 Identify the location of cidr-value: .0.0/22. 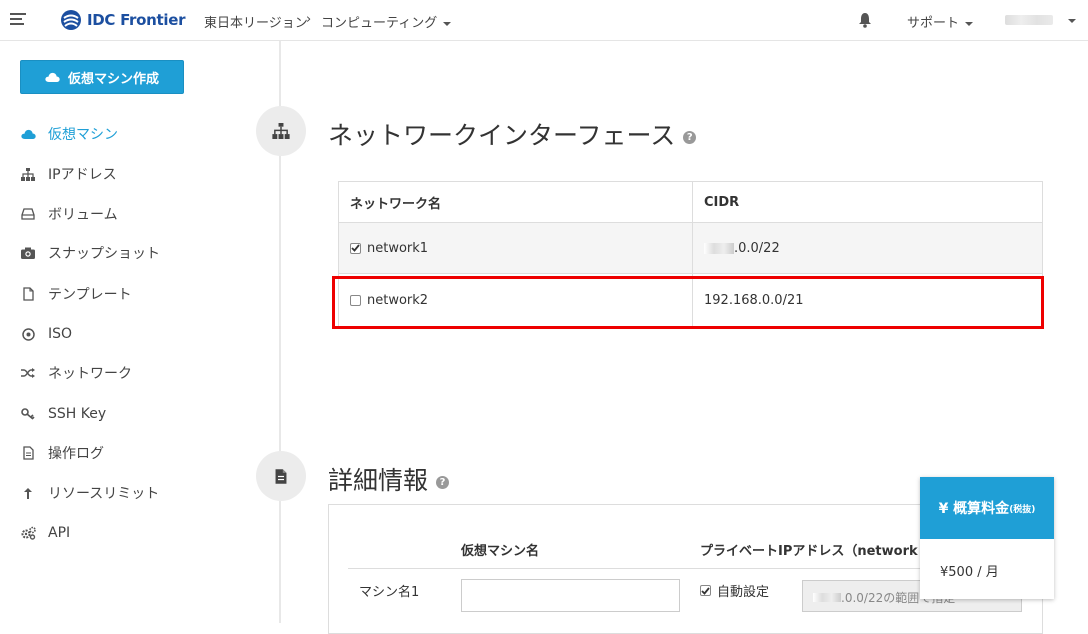
(757, 248).